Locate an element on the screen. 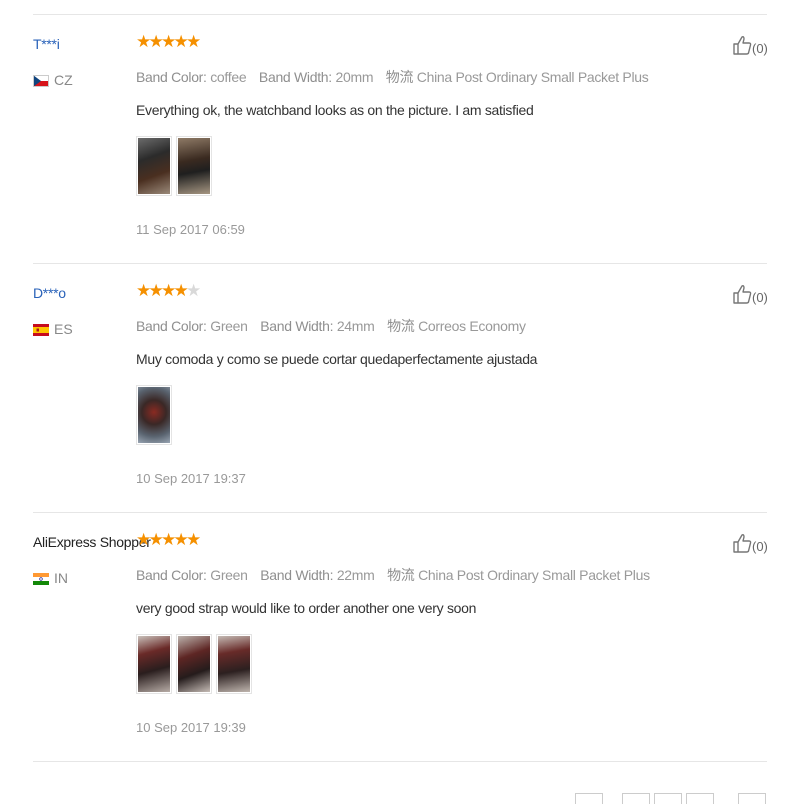  reviewer-name: T***i is located at coordinates (46, 44).